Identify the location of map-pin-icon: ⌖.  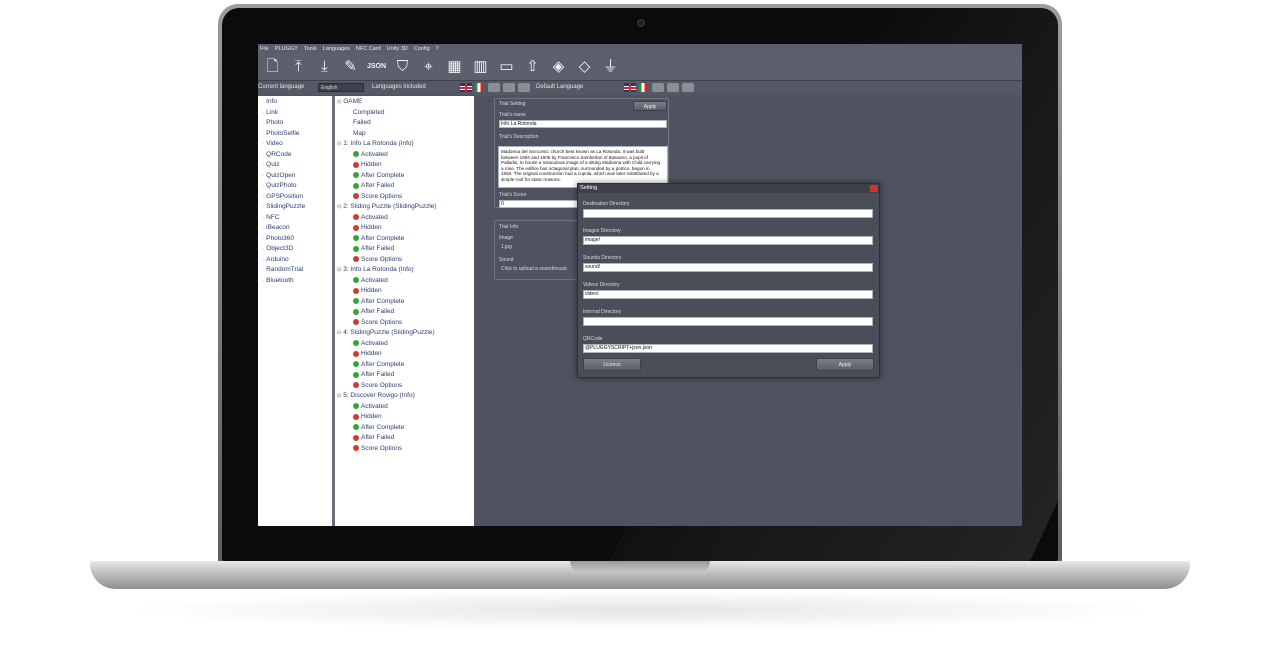
(428, 66).